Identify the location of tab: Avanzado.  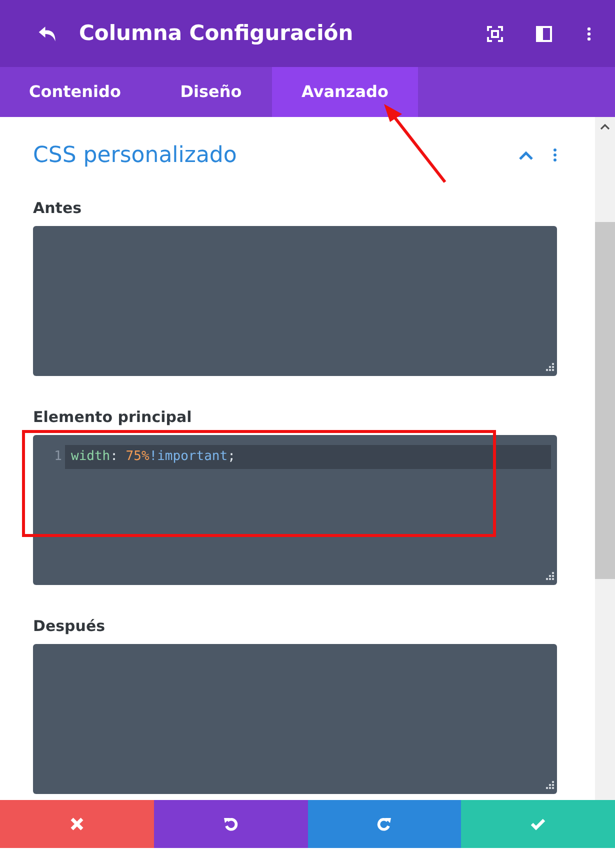
(345, 92).